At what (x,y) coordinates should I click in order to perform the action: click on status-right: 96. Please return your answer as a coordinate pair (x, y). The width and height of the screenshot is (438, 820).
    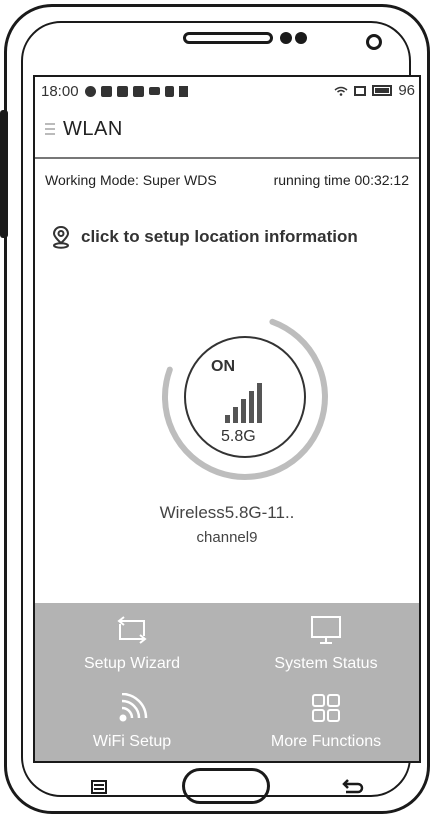
    Looking at the image, I should click on (374, 90).